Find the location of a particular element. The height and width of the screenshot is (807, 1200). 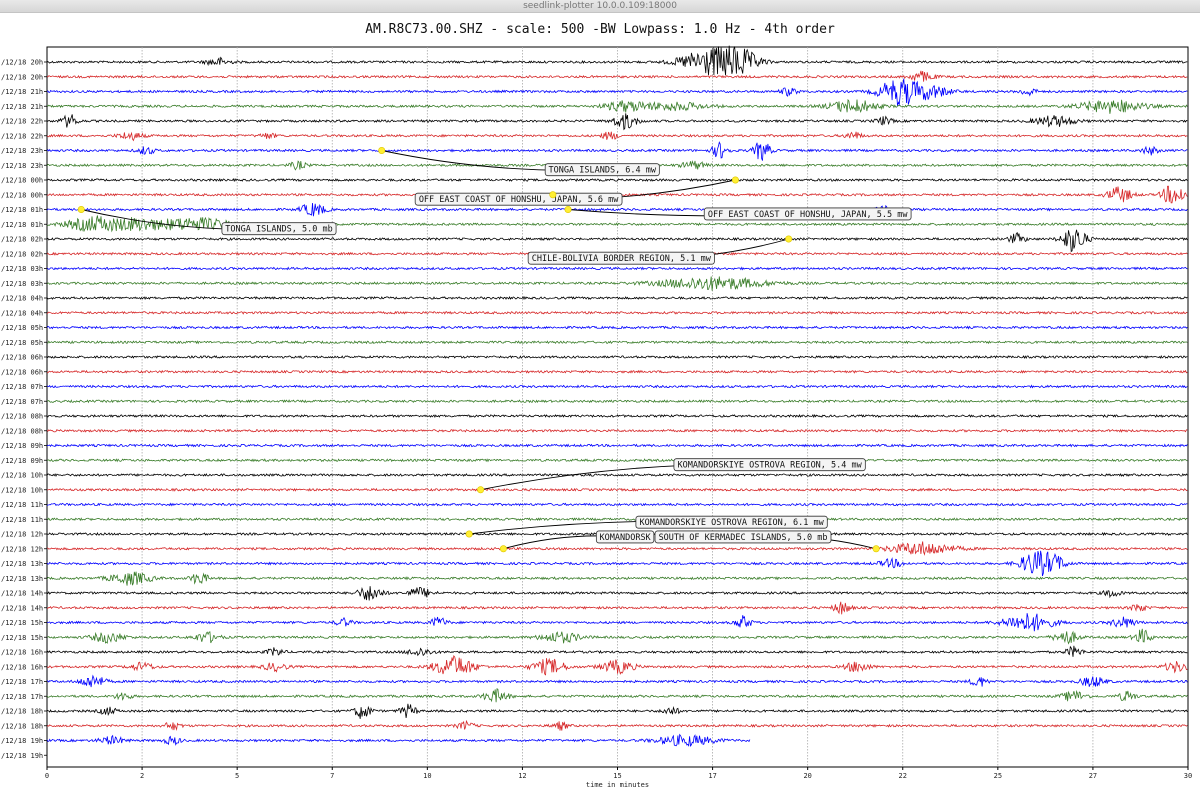

x-tick-label: 20 is located at coordinates (807, 776).